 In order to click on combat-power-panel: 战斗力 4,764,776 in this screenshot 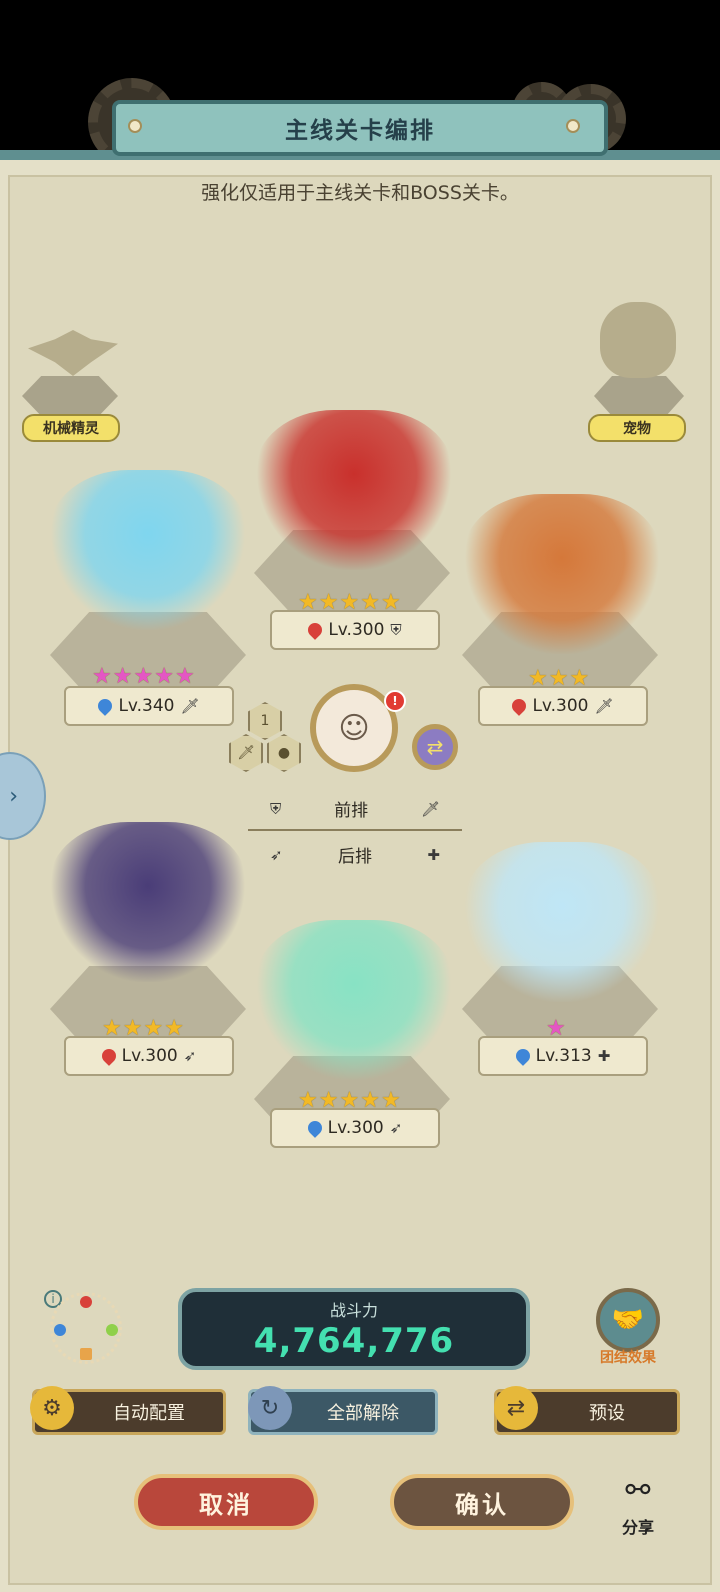, I will do `click(354, 1329)`.